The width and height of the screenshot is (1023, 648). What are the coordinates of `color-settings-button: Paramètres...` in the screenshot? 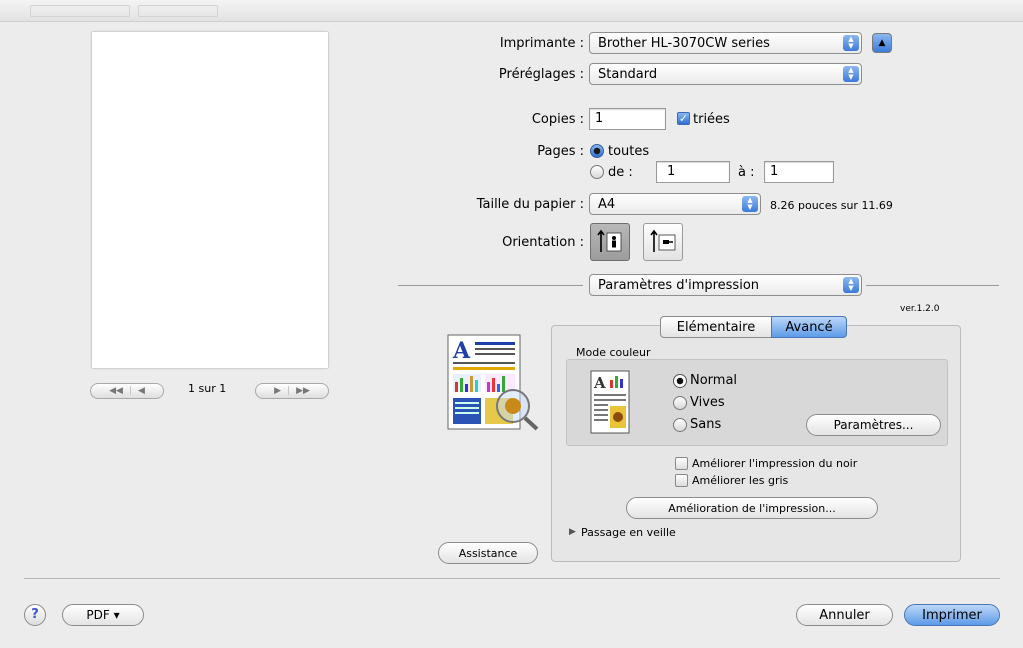 It's located at (873, 425).